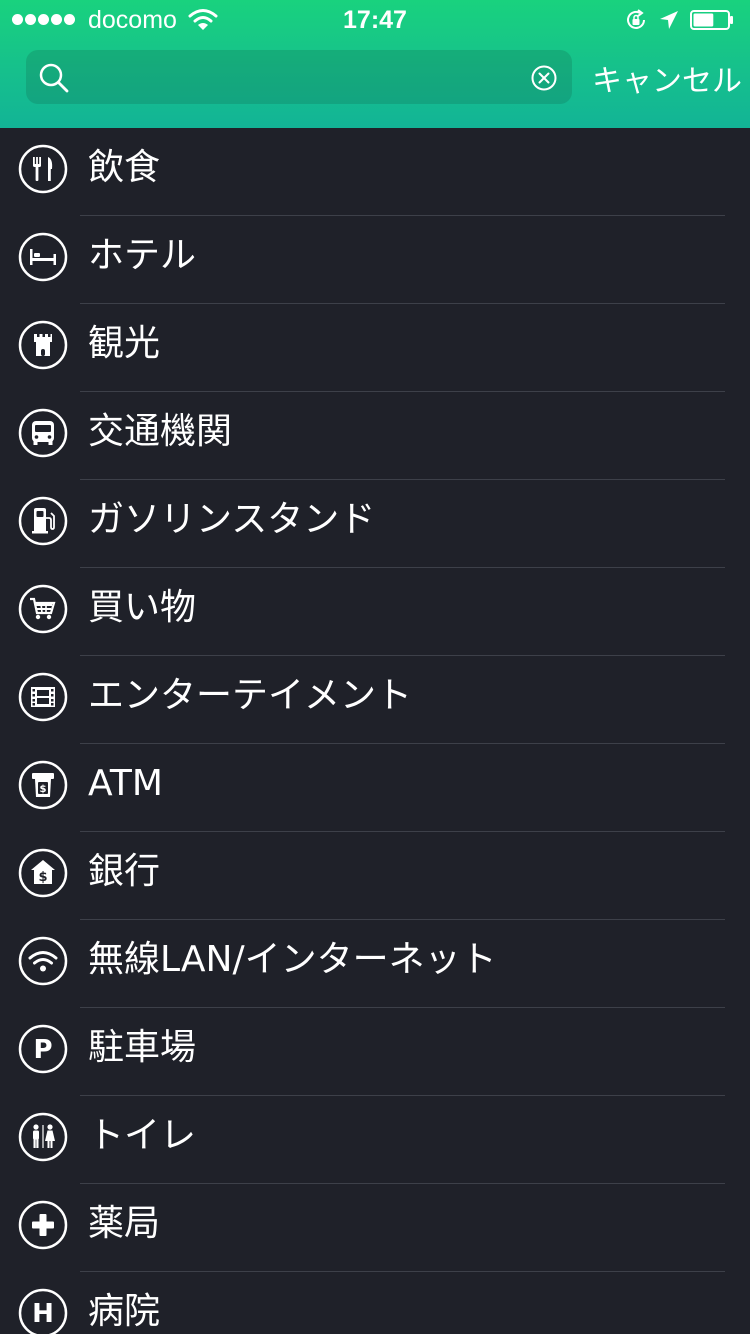 The width and height of the screenshot is (750, 1334). I want to click on category-item-entertainment: エンターテイメント, so click(375, 700).